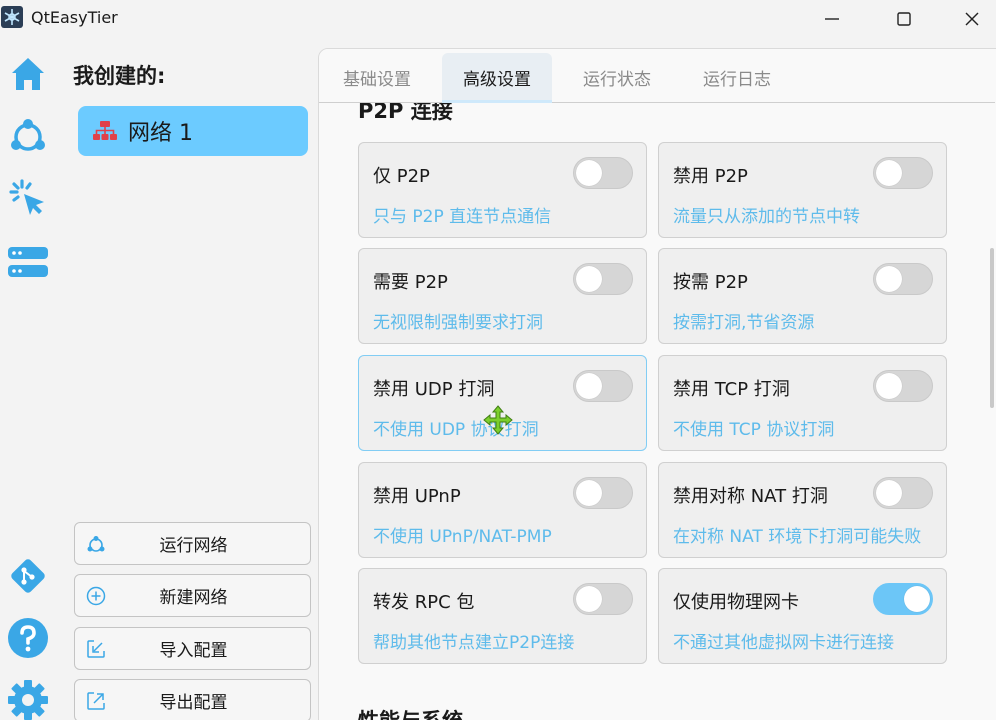 The height and width of the screenshot is (720, 996). I want to click on option-card: 仅 P2P 只与 P2P 直连节点通信, so click(502, 190).